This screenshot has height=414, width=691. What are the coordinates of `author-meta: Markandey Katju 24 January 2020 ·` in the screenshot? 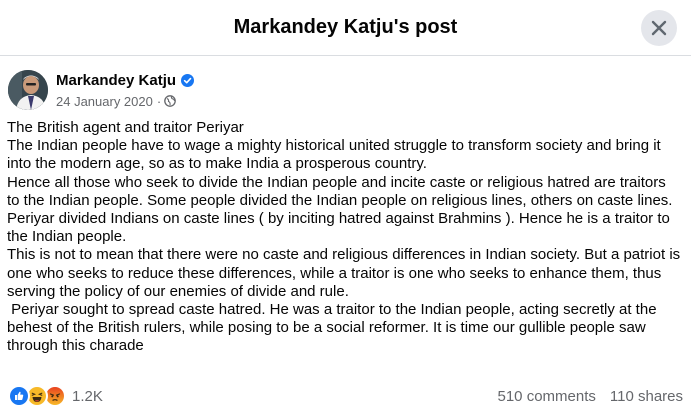 It's located at (125, 90).